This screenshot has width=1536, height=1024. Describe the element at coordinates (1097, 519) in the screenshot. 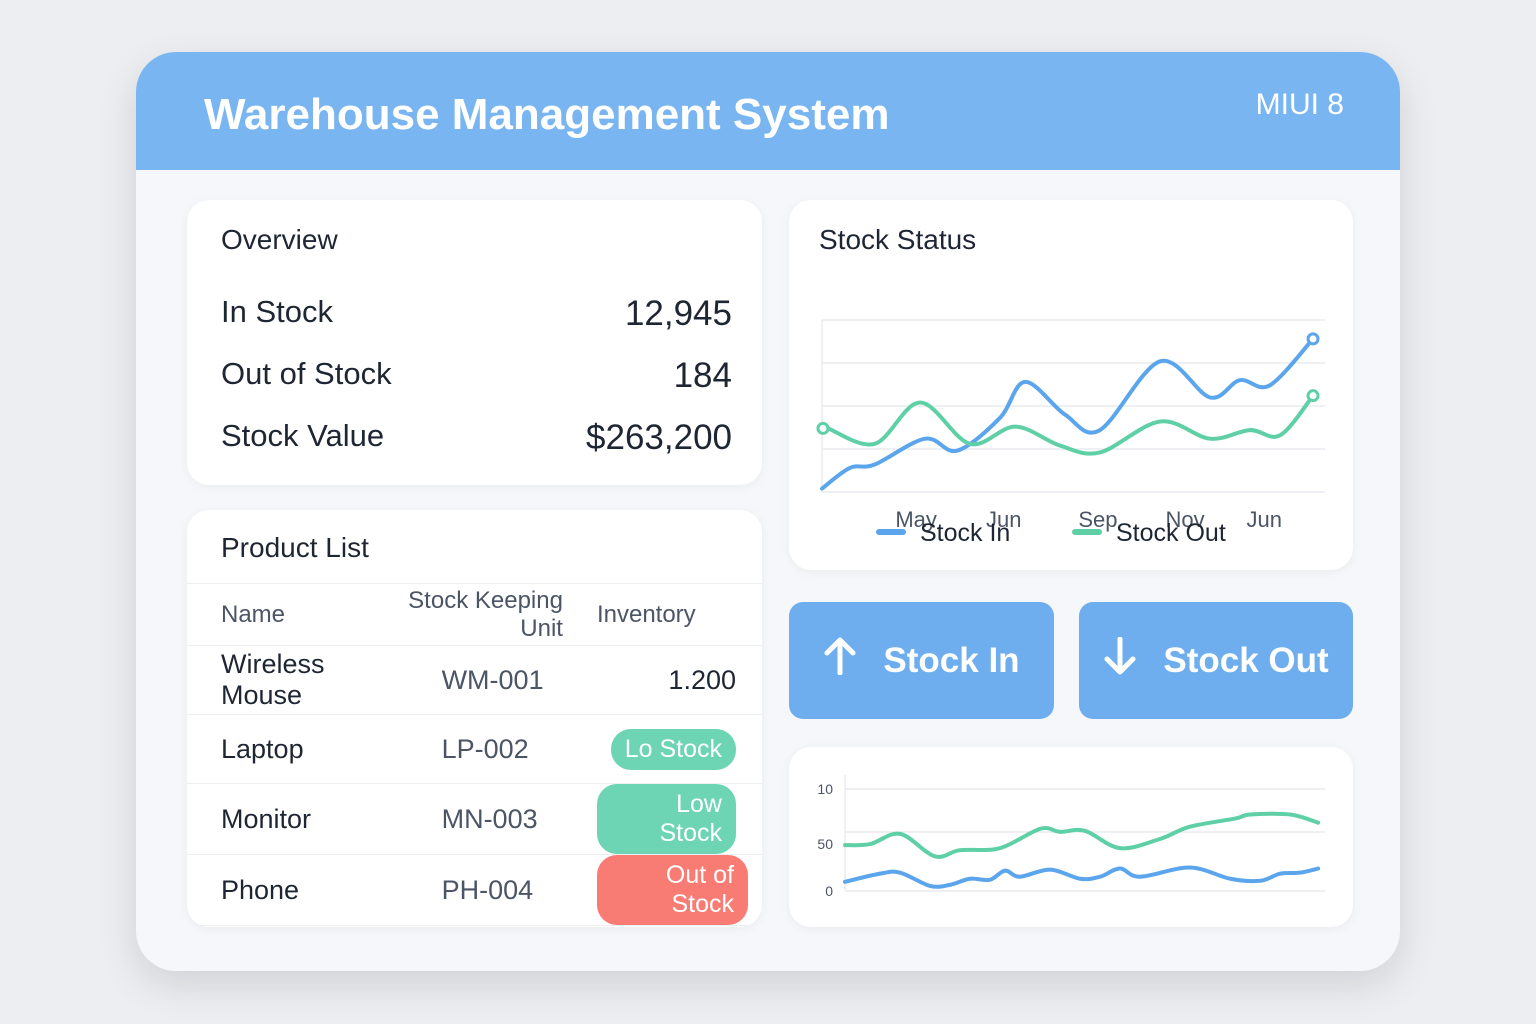

I see `x-tick-label: Sep` at that location.